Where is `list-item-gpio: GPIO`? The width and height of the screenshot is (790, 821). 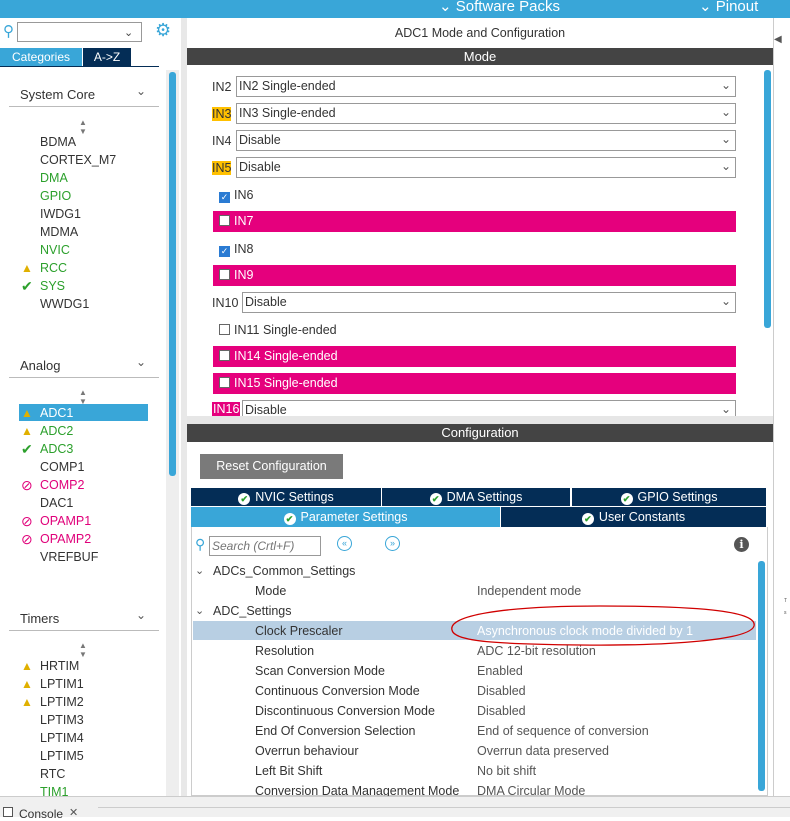 list-item-gpio: GPIO is located at coordinates (55, 196).